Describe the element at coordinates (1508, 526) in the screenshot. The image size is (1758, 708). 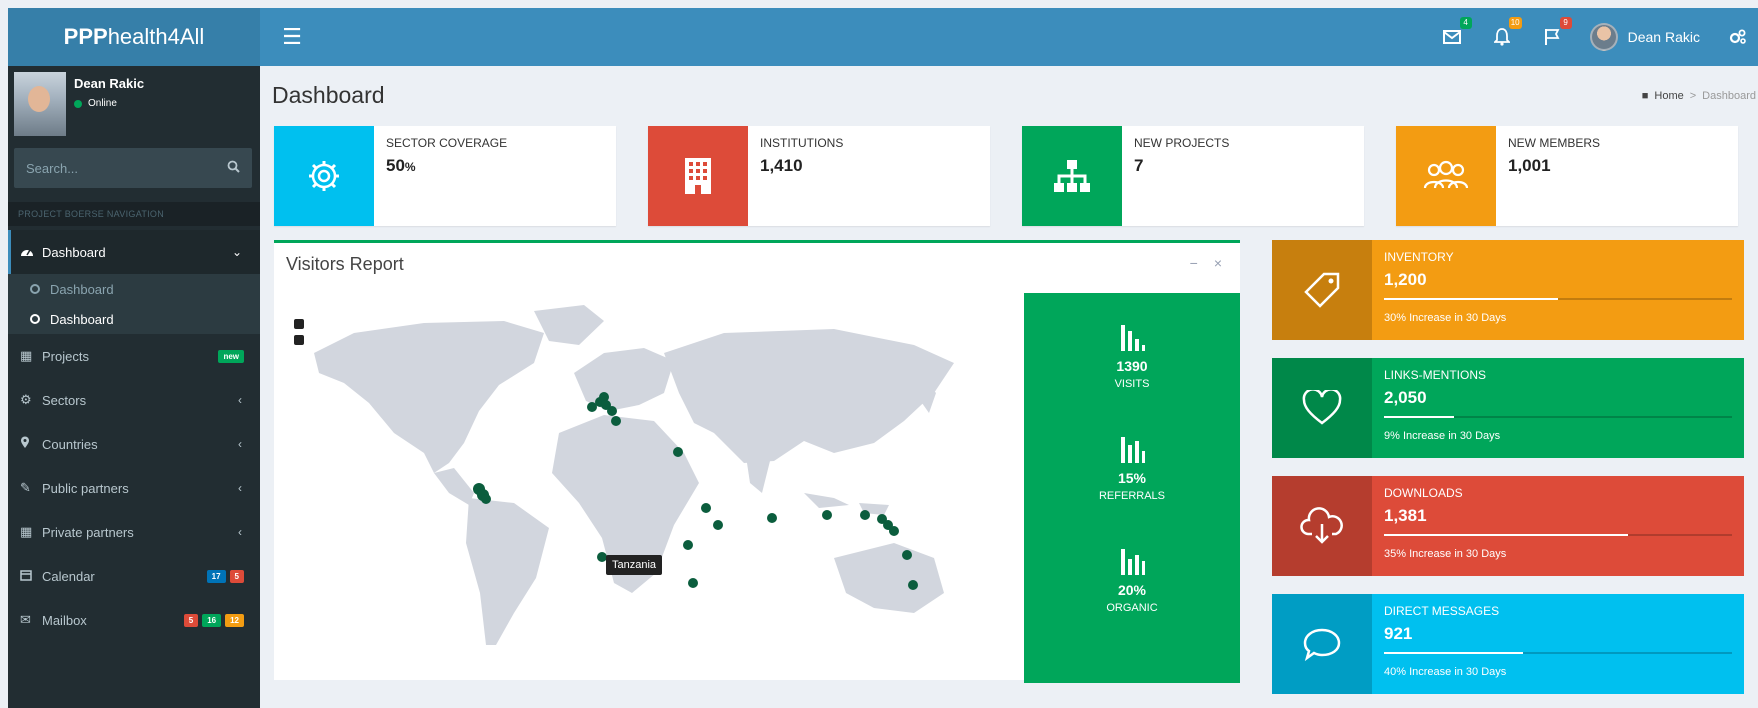
I see `small-box-downloads: DOWNLOADS 1,381 35% Increase in 30 Days` at that location.